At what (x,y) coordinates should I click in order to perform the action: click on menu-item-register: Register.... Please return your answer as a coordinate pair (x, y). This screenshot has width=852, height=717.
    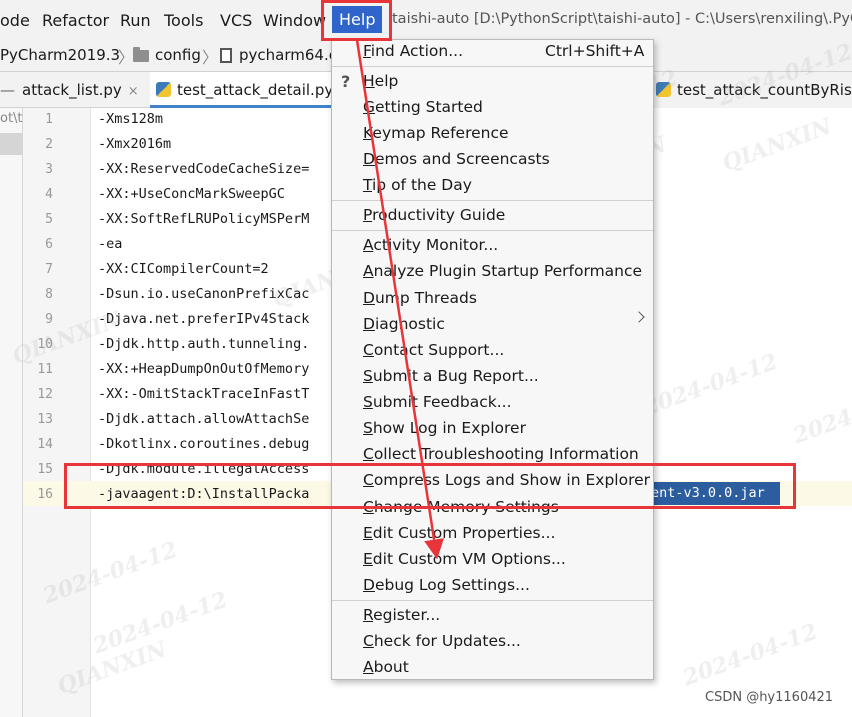
    Looking at the image, I should click on (401, 615).